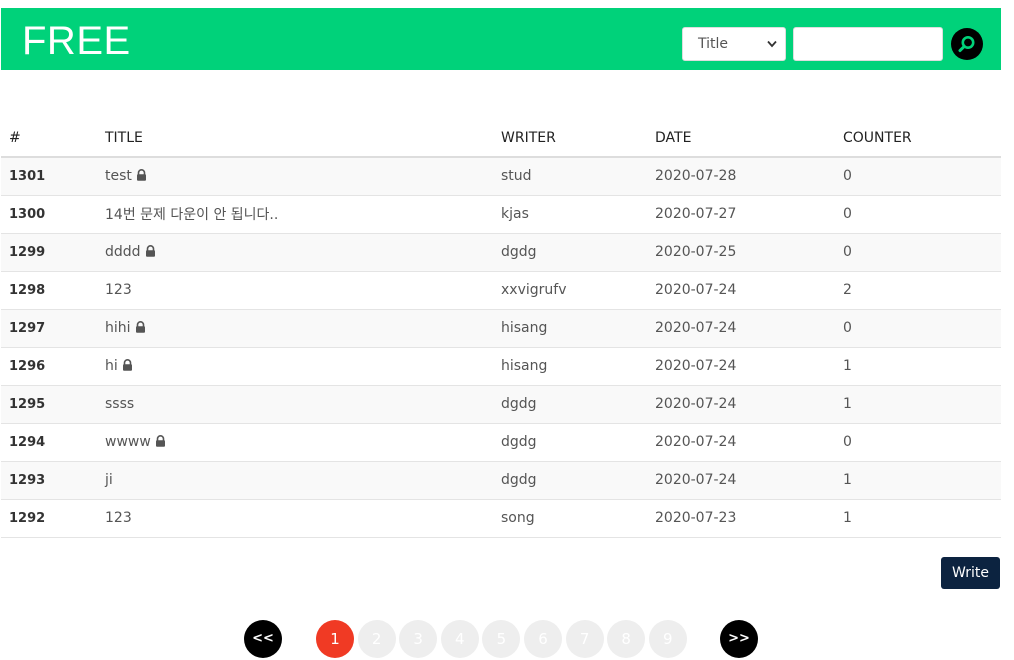  I want to click on pagination-page-1: 1, so click(335, 639).